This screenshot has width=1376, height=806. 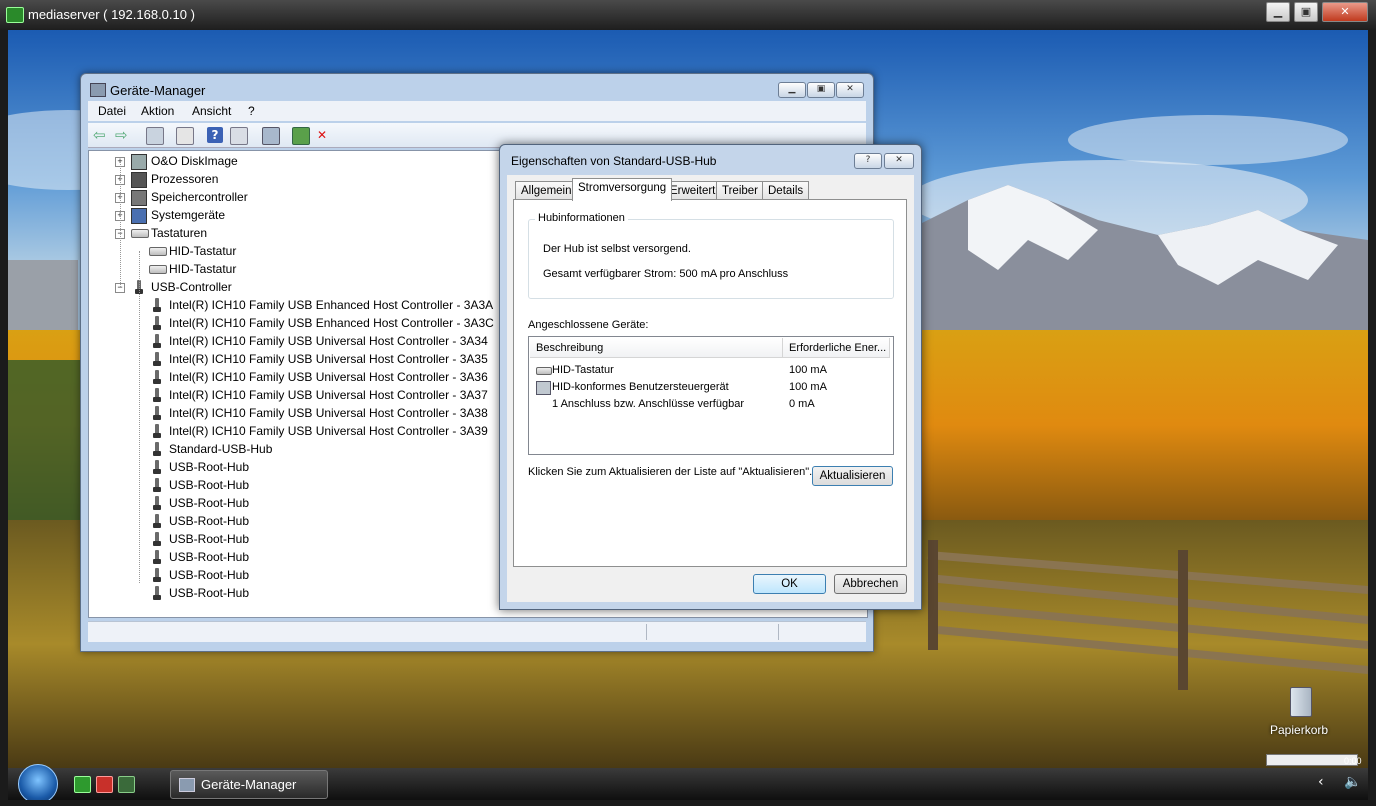 I want to click on rdp-app-icon, so click(x=15, y=15).